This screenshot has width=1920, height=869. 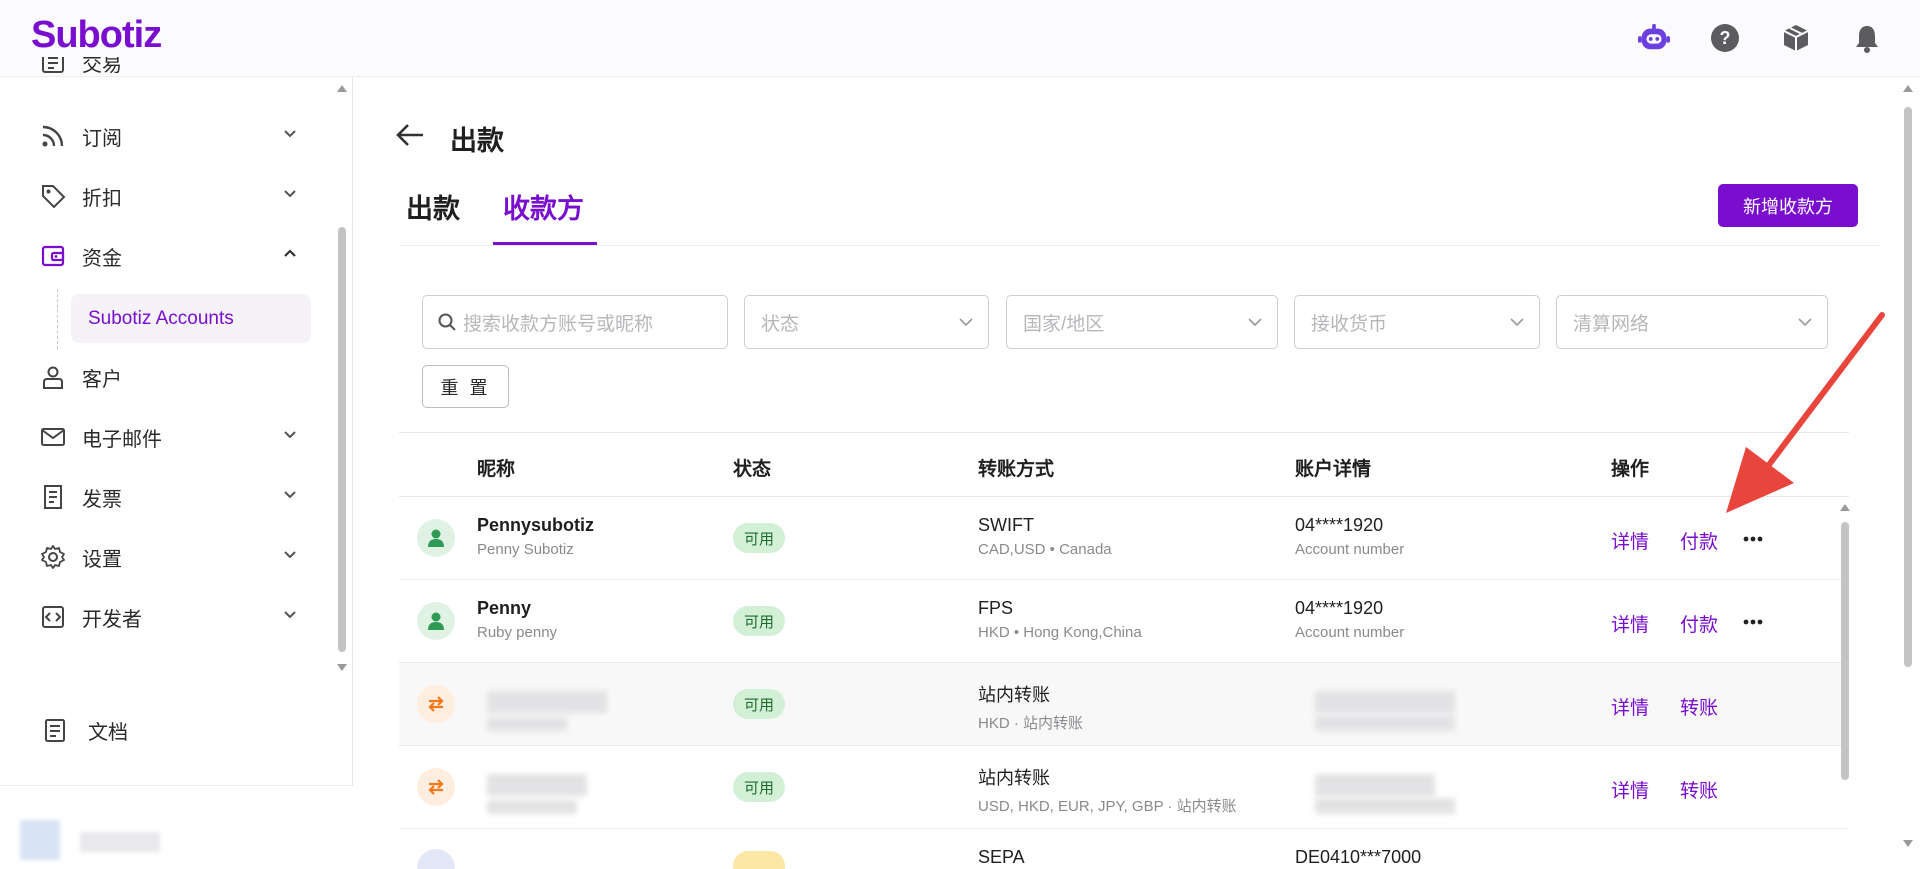 I want to click on table-scrollbar, so click(x=1845, y=678).